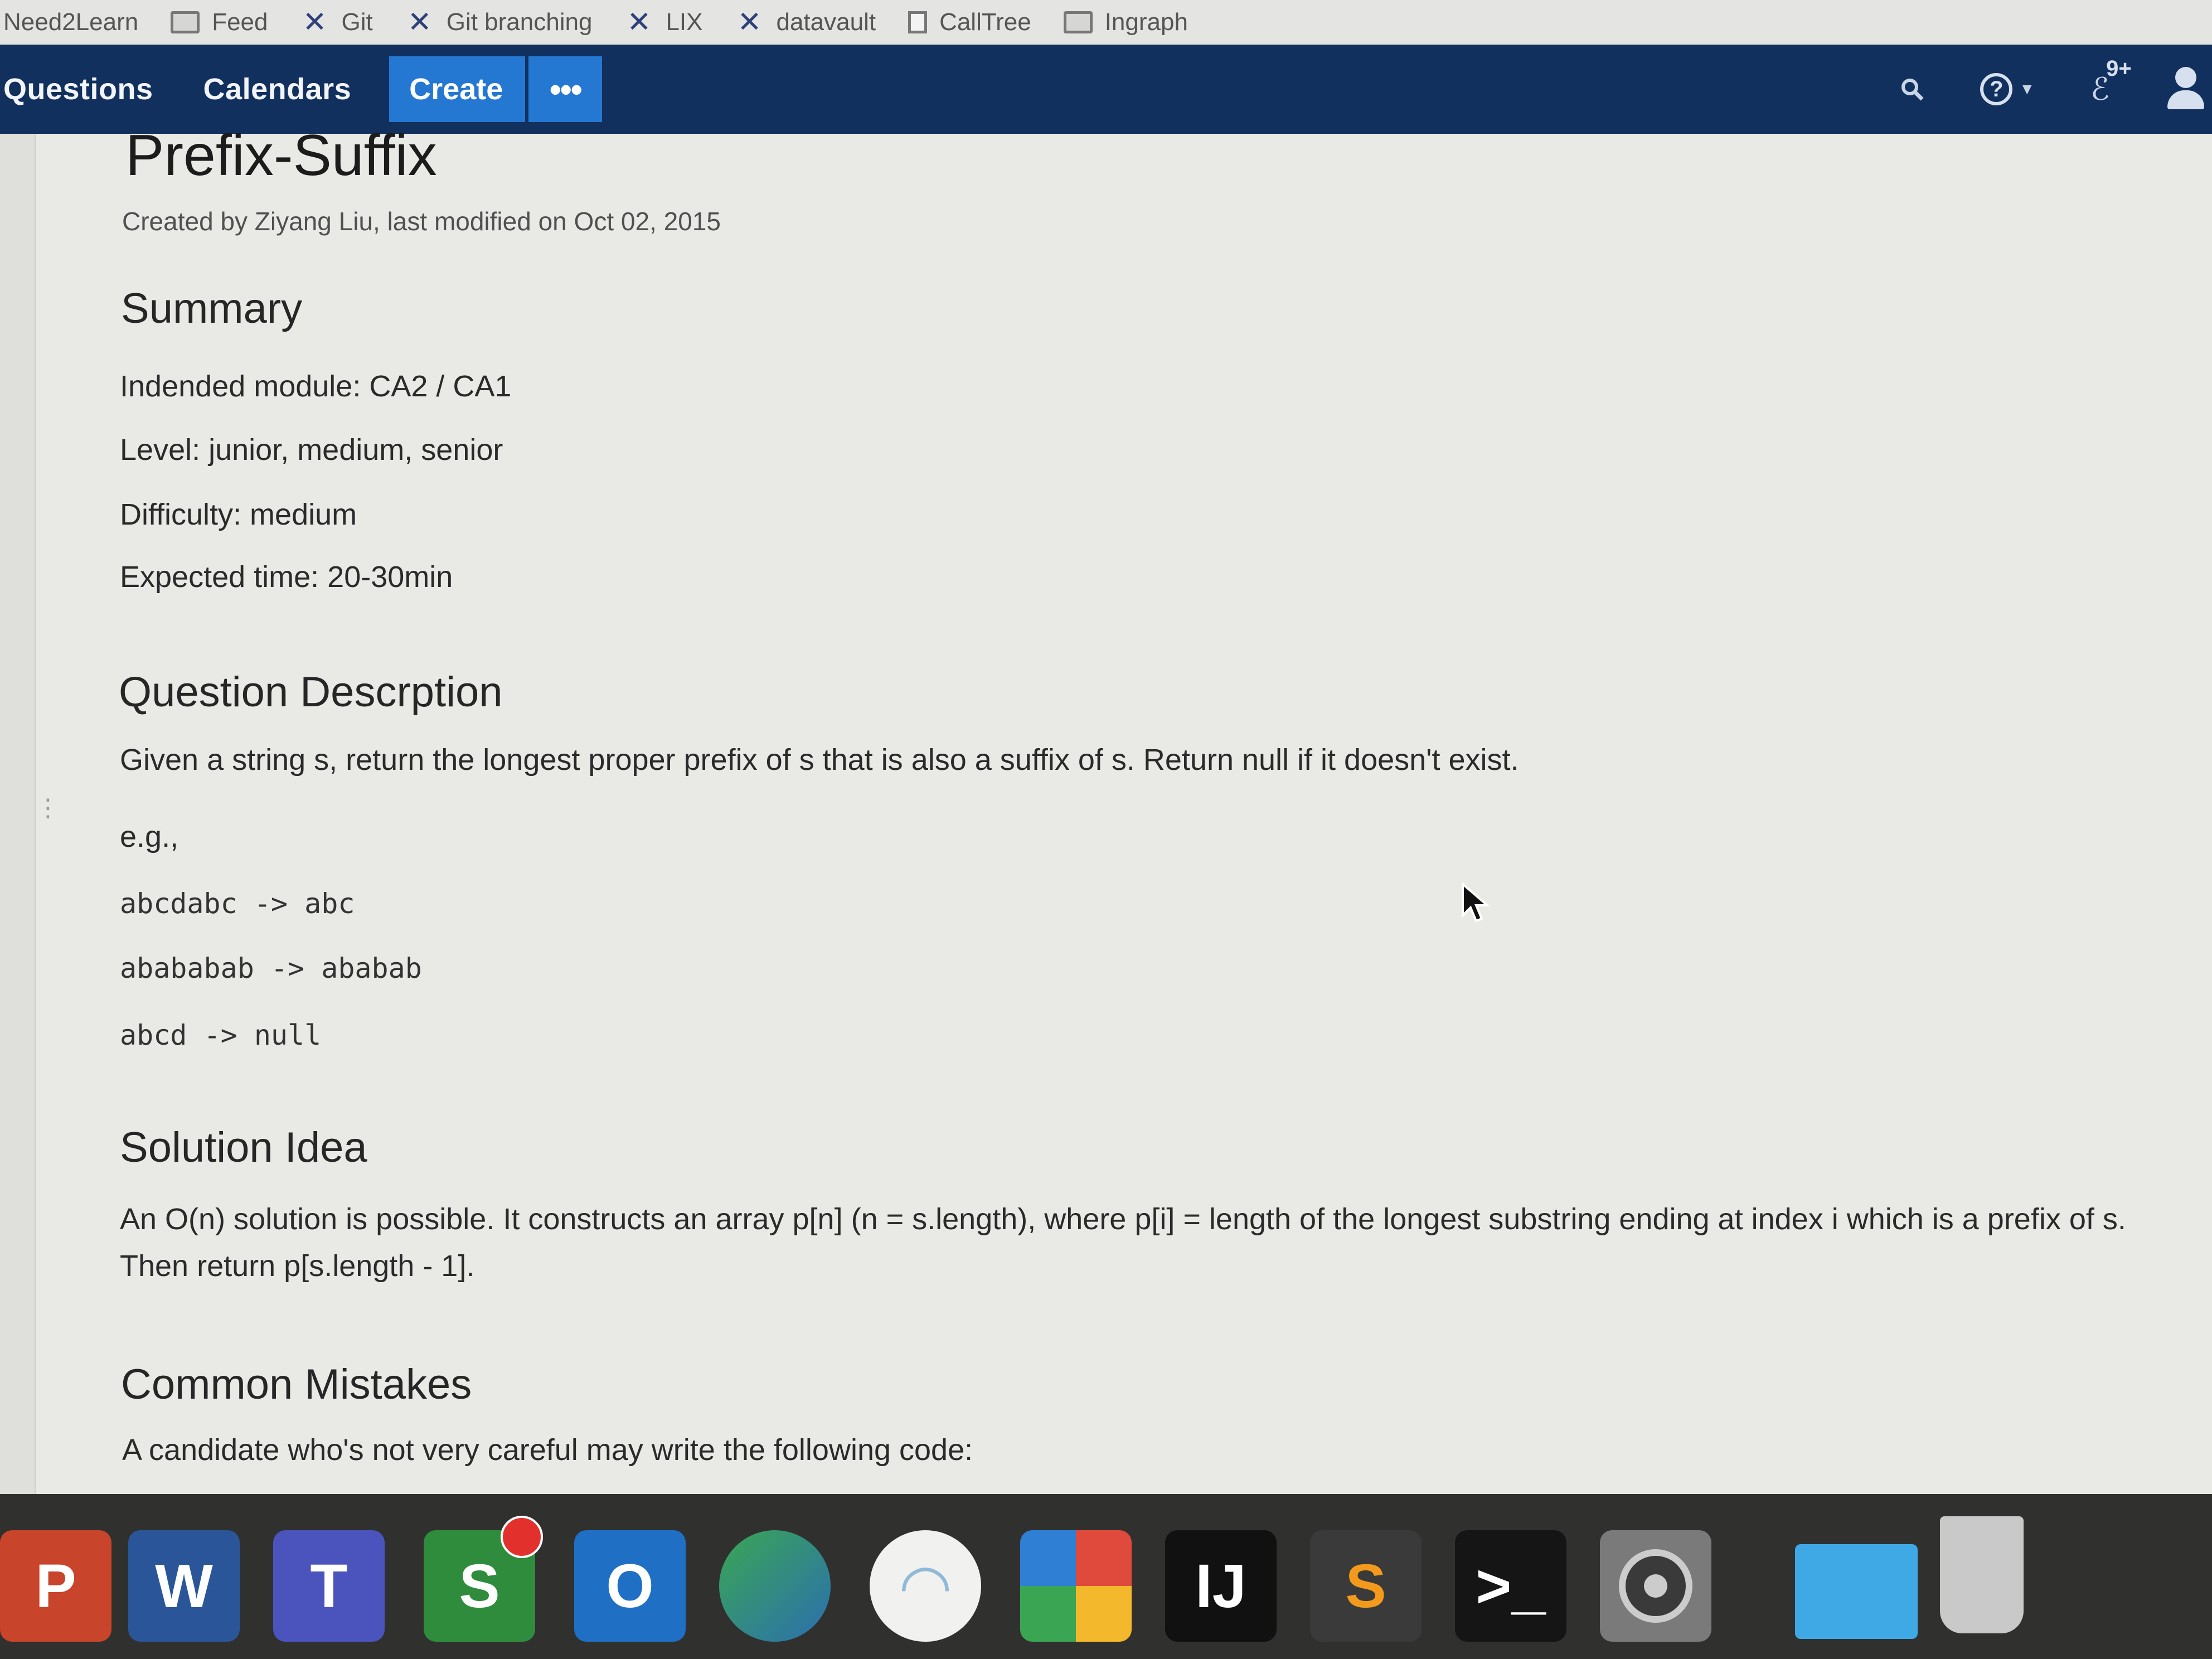 The image size is (2212, 1659). I want to click on dock-wifi-icon: ◠, so click(925, 1586).